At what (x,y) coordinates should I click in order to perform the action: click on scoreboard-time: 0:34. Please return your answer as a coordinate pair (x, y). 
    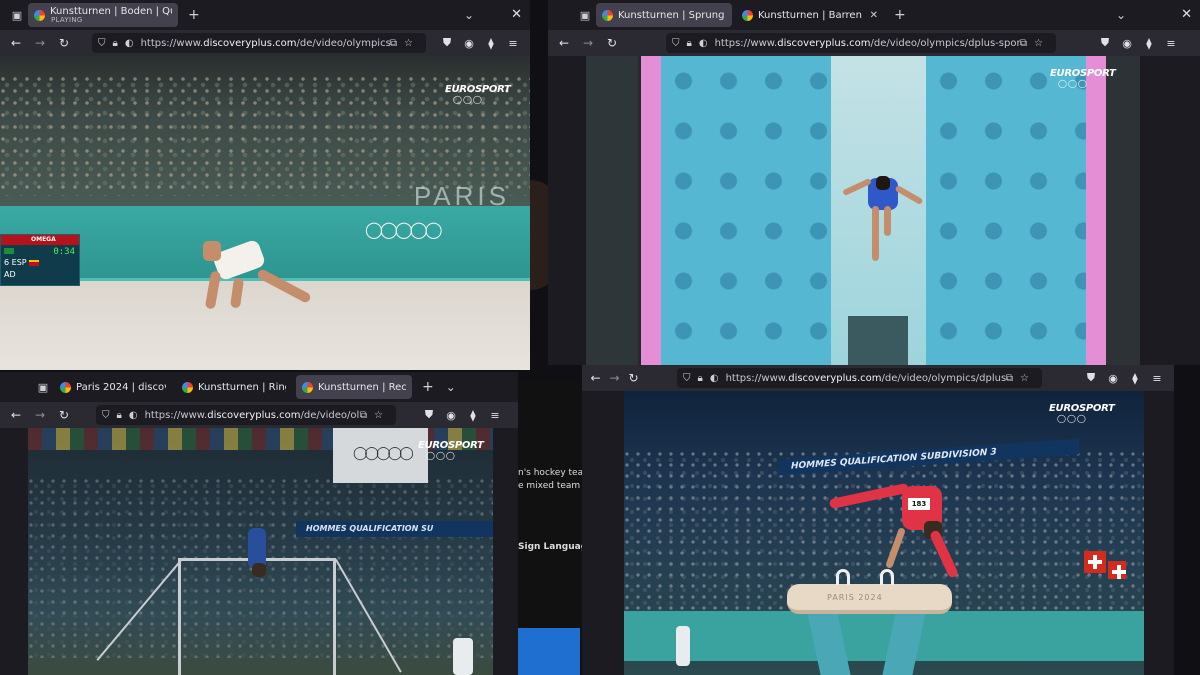
    Looking at the image, I should click on (64, 252).